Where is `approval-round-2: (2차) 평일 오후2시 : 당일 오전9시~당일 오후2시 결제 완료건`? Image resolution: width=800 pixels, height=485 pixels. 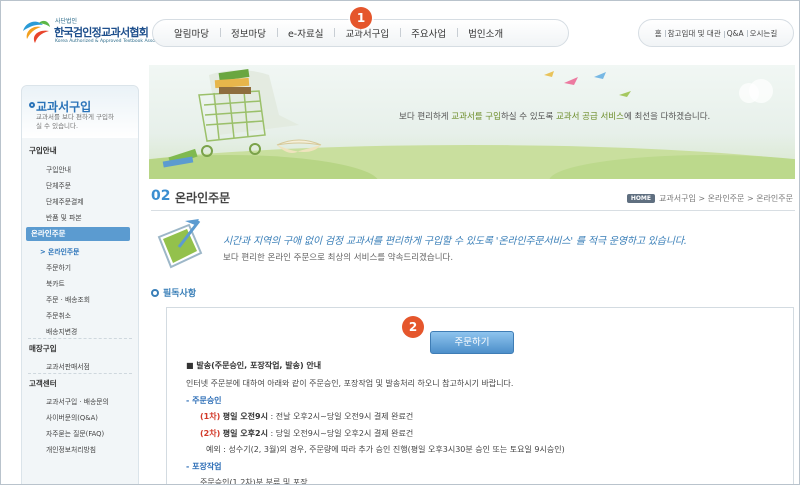
approval-round-2: (2차) 평일 오후2시 : 당일 오전9시~당일 오후2시 결제 완료건 is located at coordinates (307, 433).